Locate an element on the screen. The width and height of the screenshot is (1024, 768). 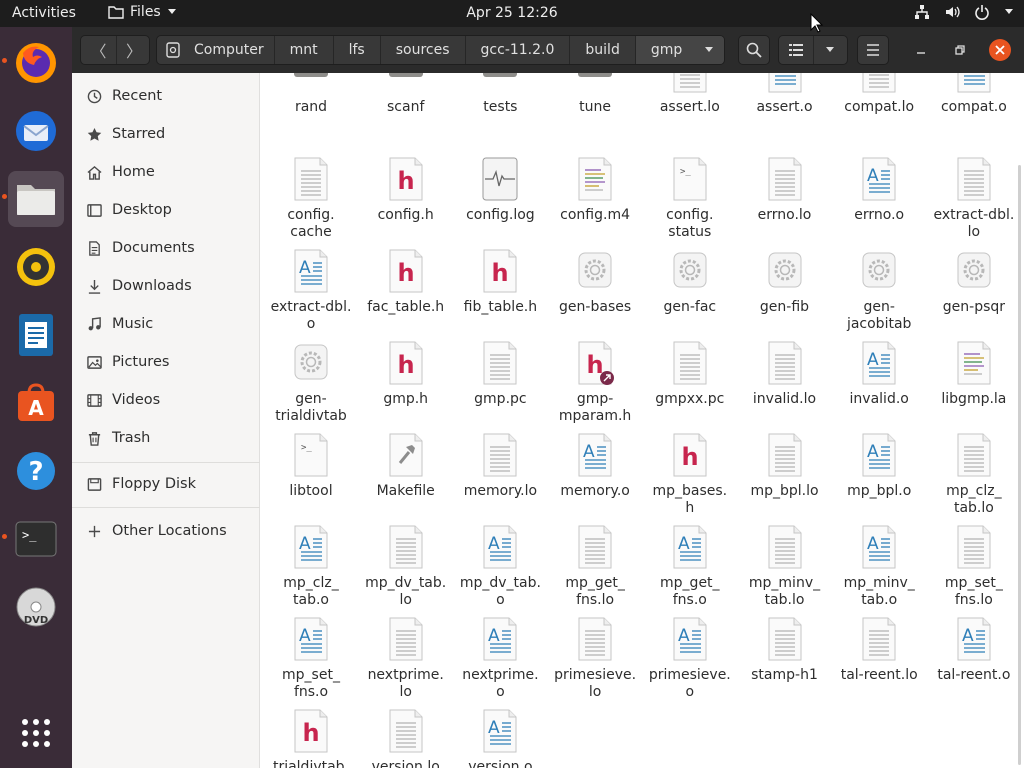
file-item: gen-fac is located at coordinates (690, 282).